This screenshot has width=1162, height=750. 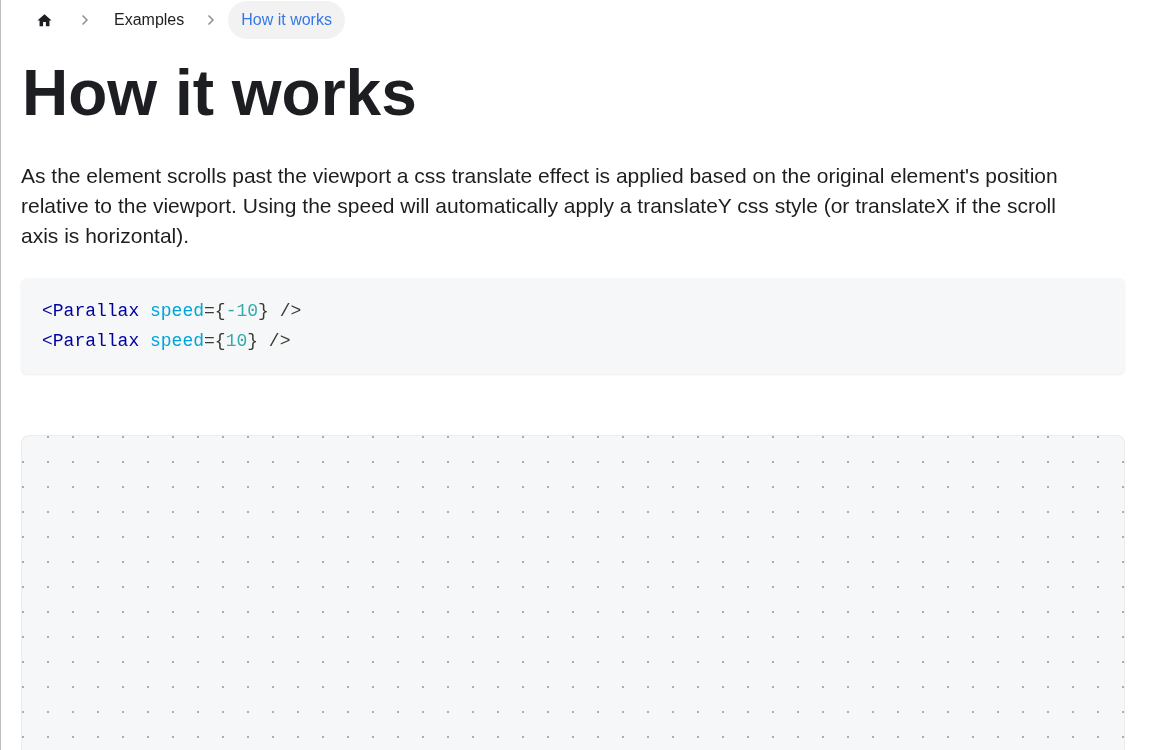 What do you see at coordinates (286, 20) in the screenshot?
I see `breadcrumb-link: How it works` at bounding box center [286, 20].